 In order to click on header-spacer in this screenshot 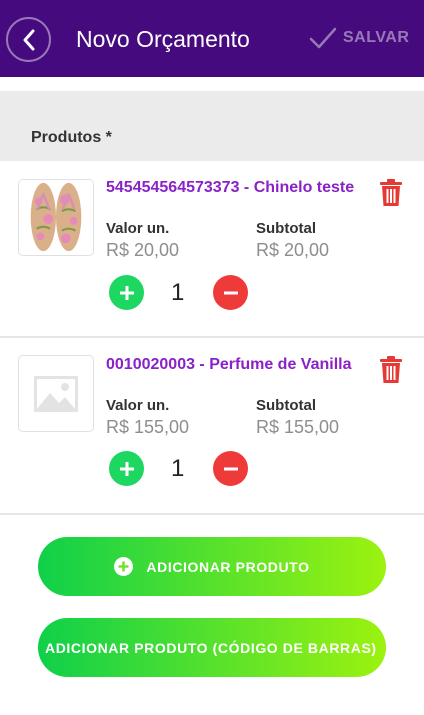, I will do `click(212, 84)`.